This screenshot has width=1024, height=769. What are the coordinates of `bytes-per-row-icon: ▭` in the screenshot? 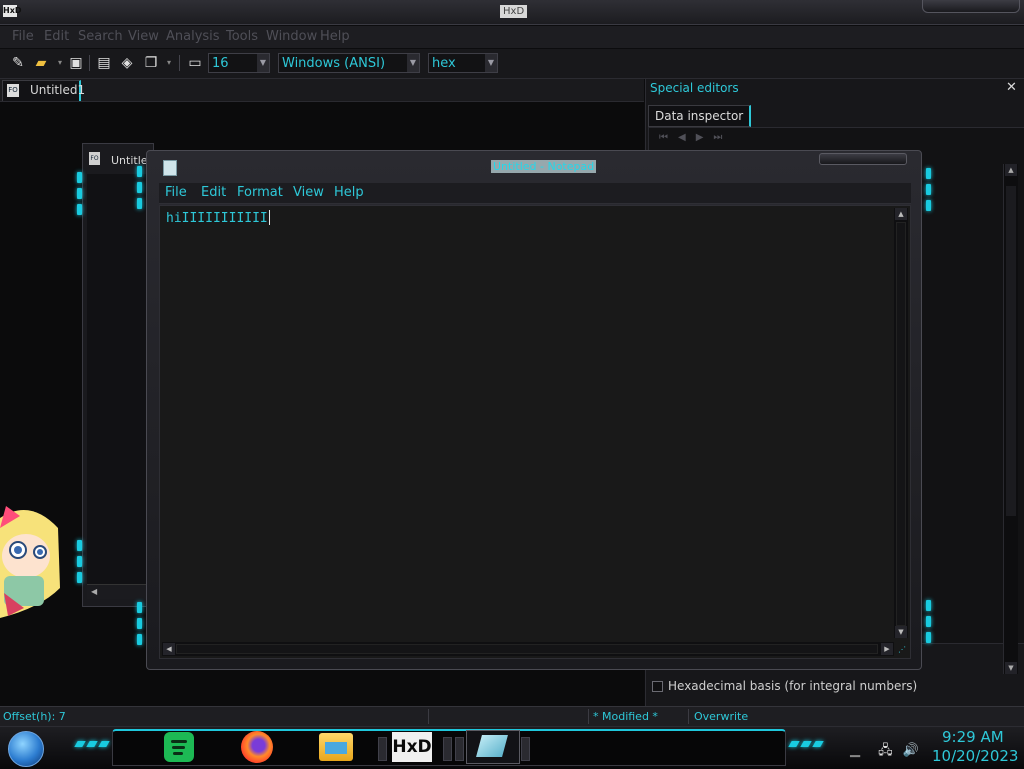 It's located at (195, 63).